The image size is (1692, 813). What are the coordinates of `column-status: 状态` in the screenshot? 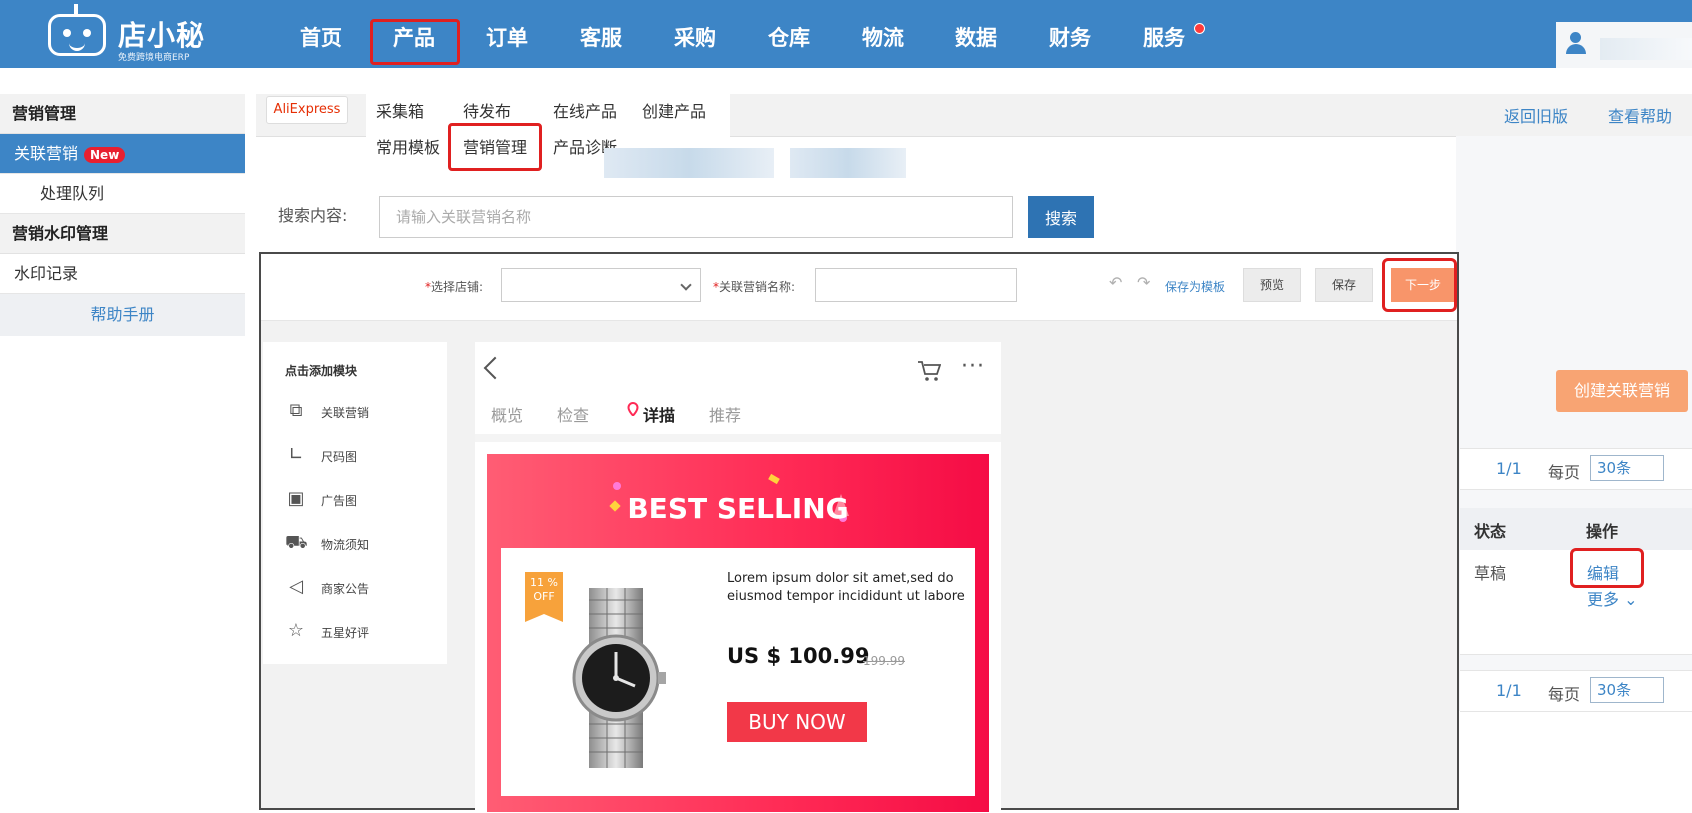 It's located at (1490, 531).